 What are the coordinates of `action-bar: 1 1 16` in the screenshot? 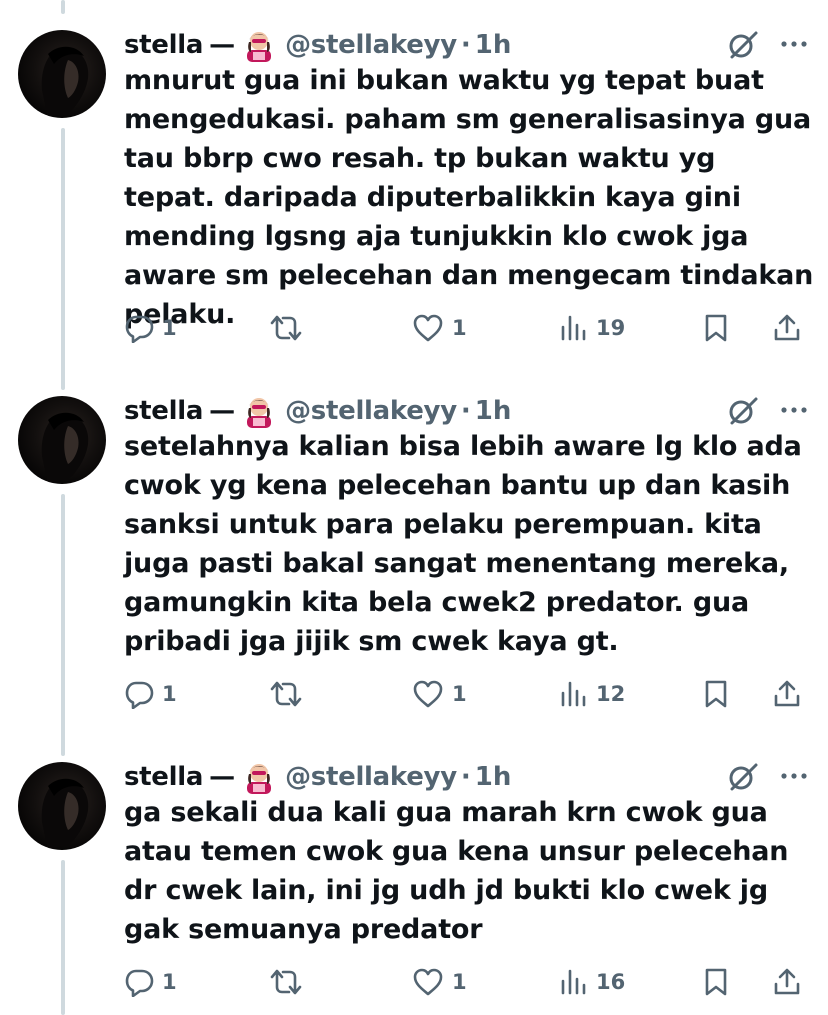 It's located at (469, 982).